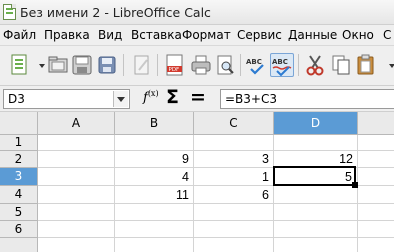 Image resolution: width=394 pixels, height=252 pixels. I want to click on column-header-a: A, so click(76, 123).